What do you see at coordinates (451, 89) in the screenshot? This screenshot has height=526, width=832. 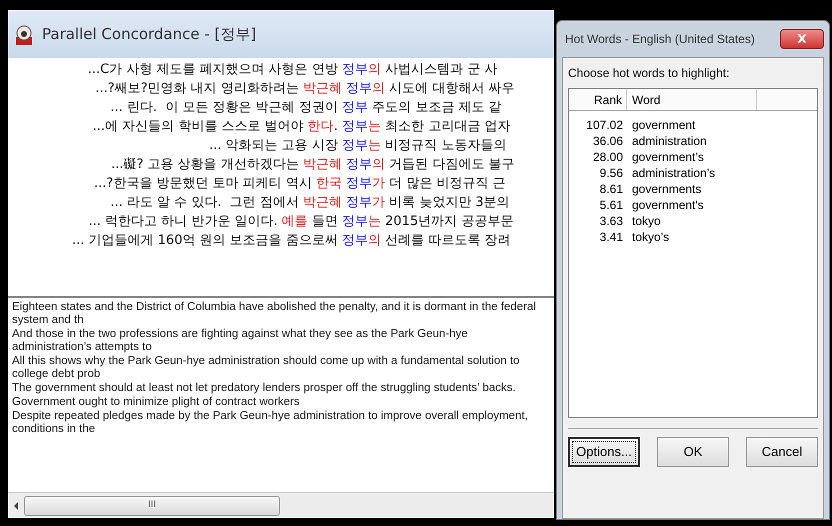 I see `concordance-text: 시도에 대항해서 싸우` at bounding box center [451, 89].